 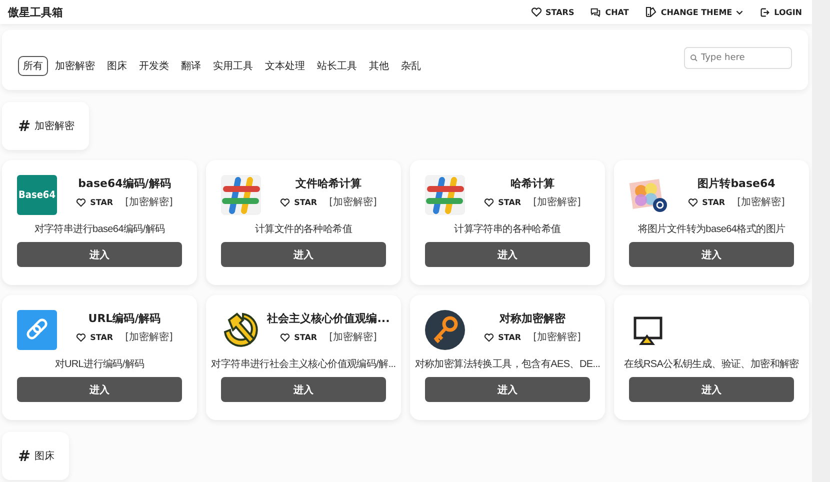 I want to click on section-title: 图床, so click(x=44, y=456).